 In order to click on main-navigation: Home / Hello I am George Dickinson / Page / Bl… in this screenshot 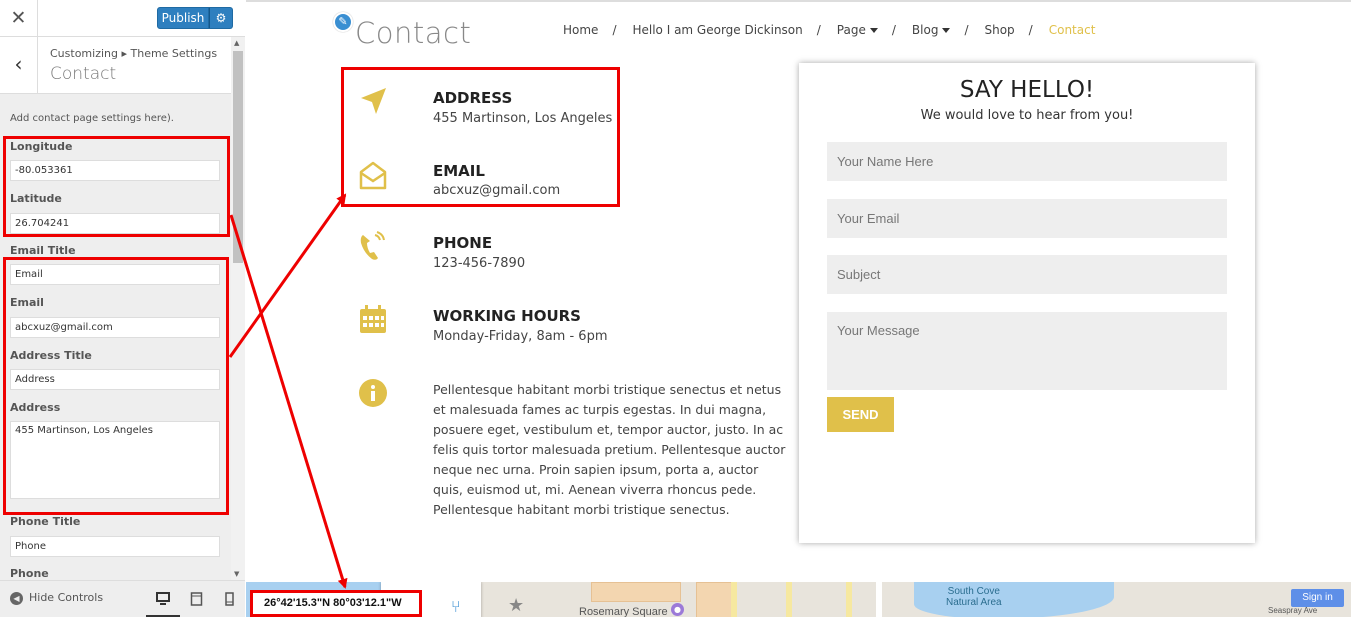, I will do `click(829, 30)`.